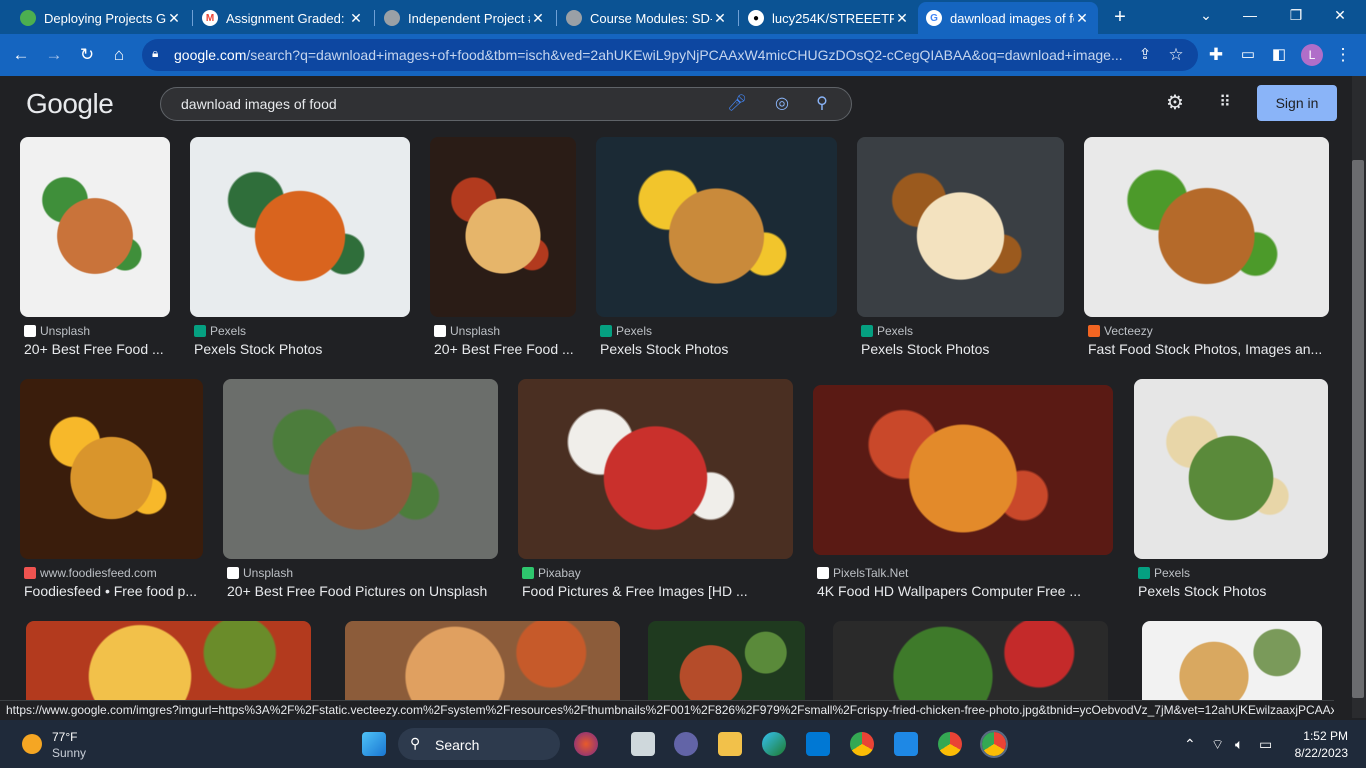 This screenshot has height=768, width=1366. What do you see at coordinates (1312, 55) in the screenshot?
I see `profile-avatar: L` at bounding box center [1312, 55].